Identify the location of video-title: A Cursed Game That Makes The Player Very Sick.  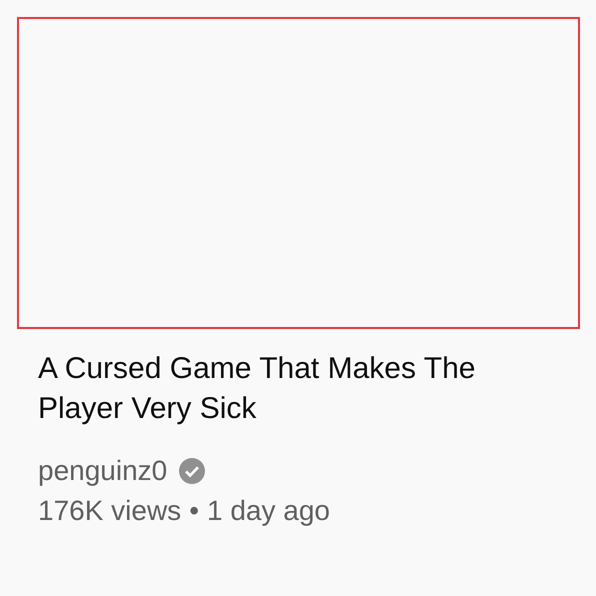
(273, 389).